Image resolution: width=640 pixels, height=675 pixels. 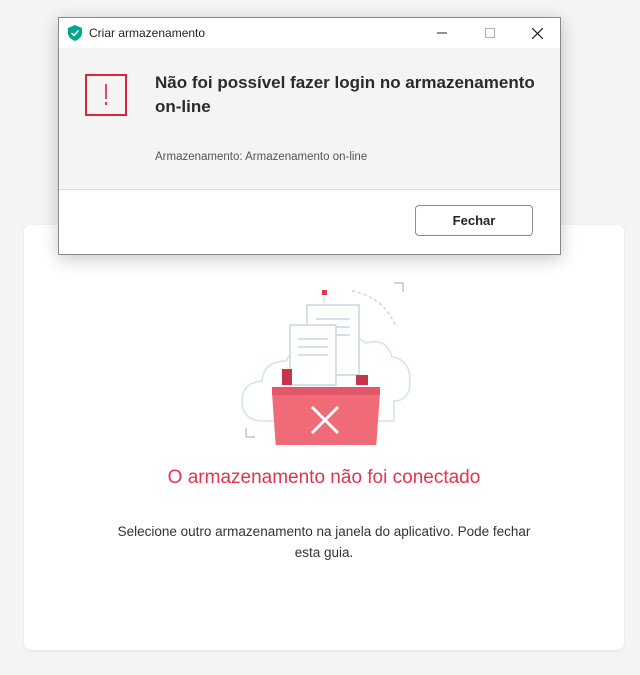 I want to click on folder-error-icon, so click(x=326, y=363).